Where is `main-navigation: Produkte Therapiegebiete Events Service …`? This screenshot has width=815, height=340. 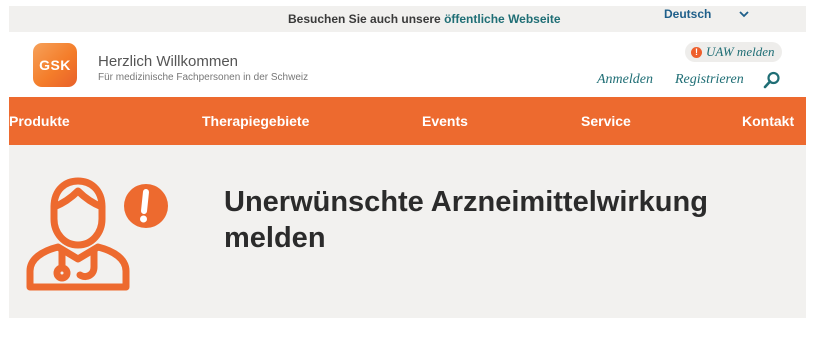 main-navigation: Produkte Therapiegebiete Events Service … is located at coordinates (407, 121).